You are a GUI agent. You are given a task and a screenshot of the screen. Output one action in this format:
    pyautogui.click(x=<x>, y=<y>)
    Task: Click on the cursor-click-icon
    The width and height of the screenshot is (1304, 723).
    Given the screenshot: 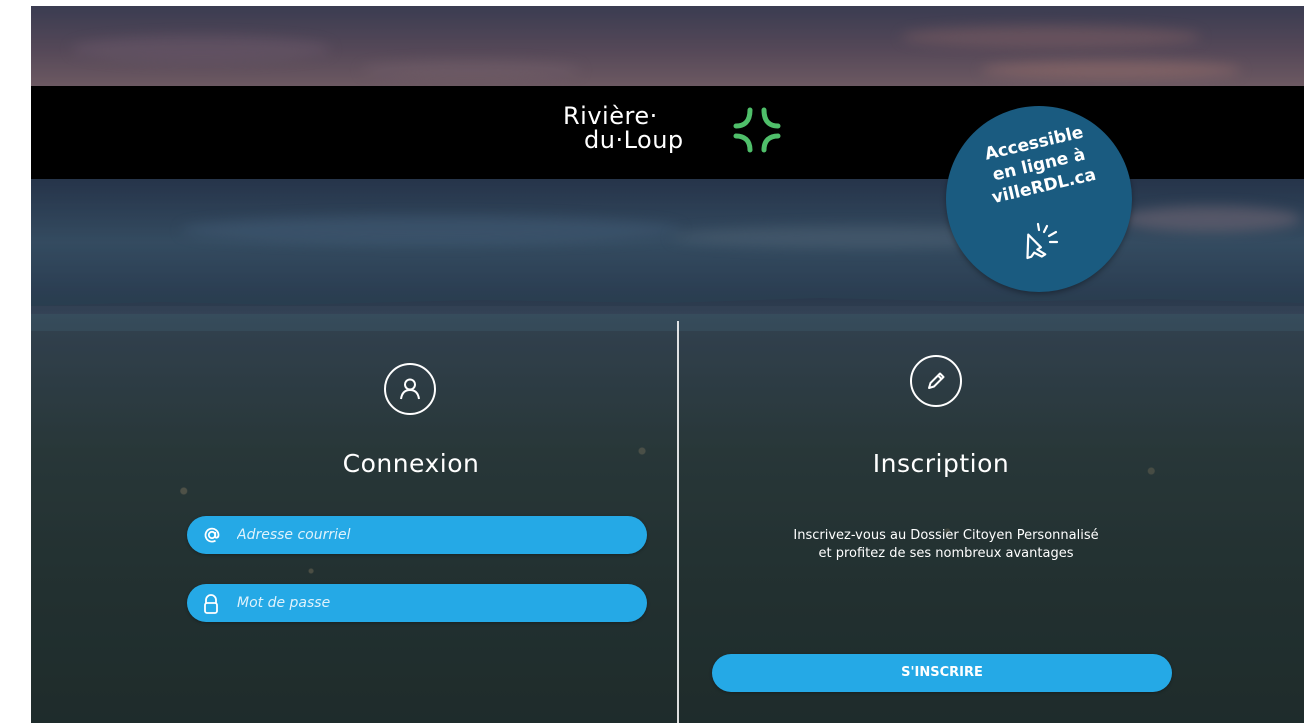 What is the action you would take?
    pyautogui.click(x=1042, y=241)
    